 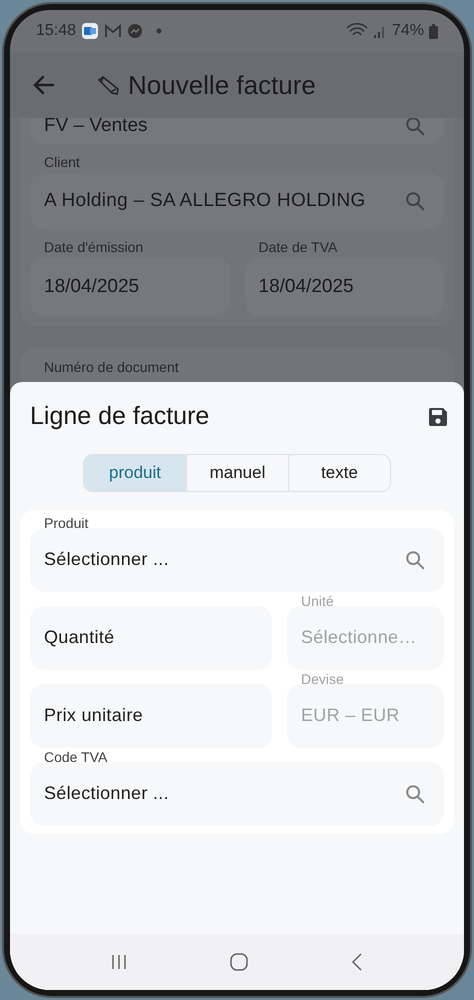 I want to click on page-title: Nouvelle facture, so click(x=222, y=85).